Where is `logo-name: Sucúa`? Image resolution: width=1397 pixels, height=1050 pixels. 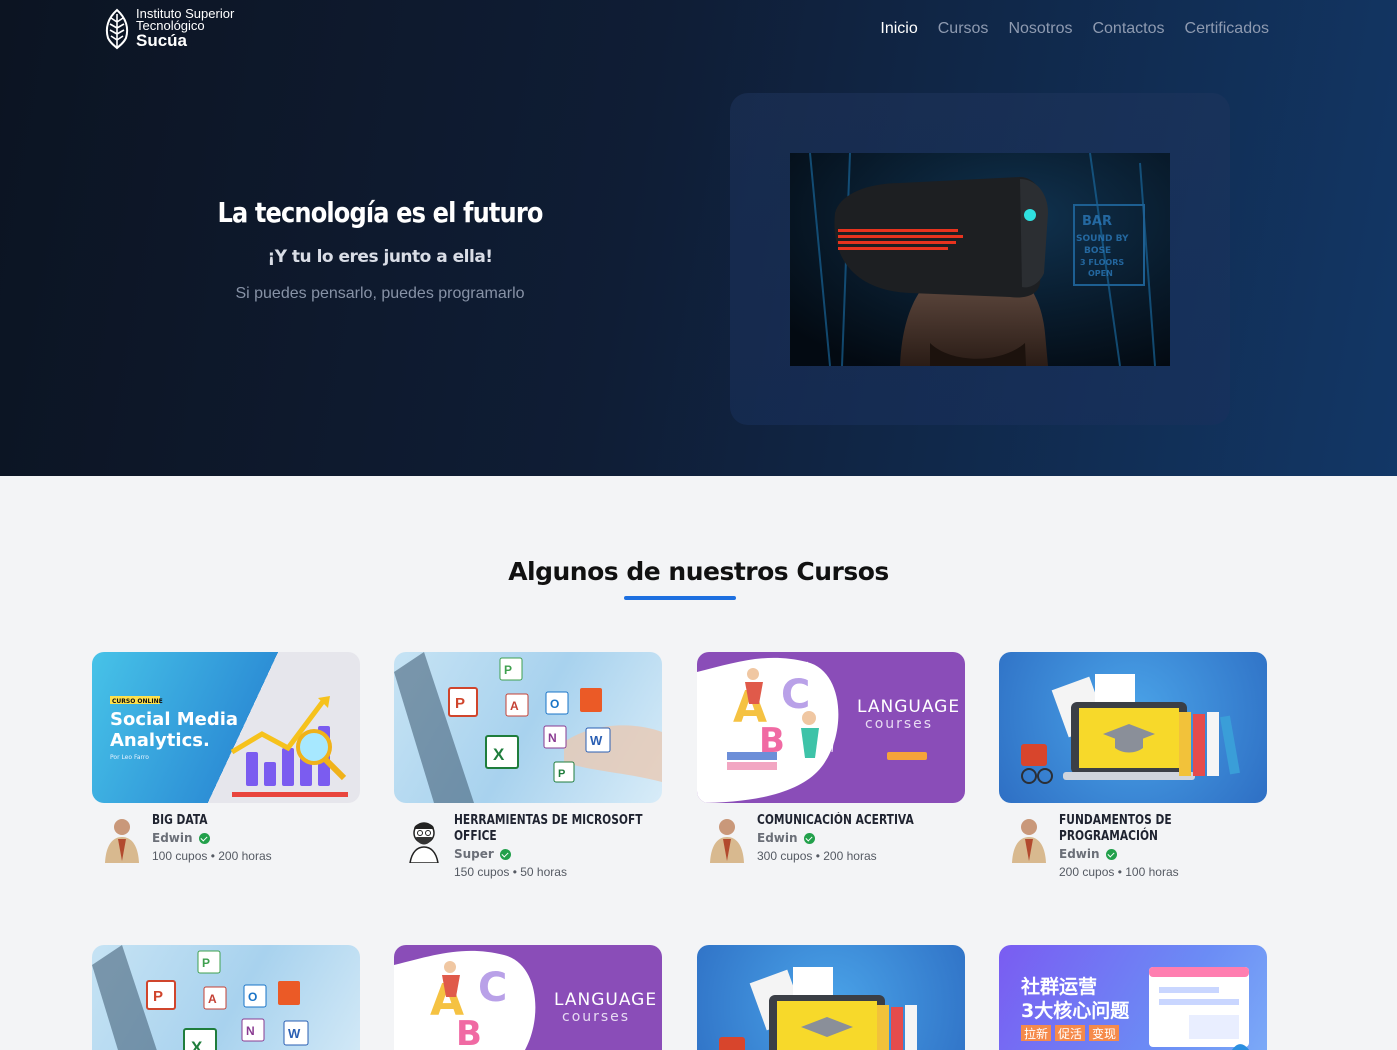 logo-name: Sucúa is located at coordinates (162, 40).